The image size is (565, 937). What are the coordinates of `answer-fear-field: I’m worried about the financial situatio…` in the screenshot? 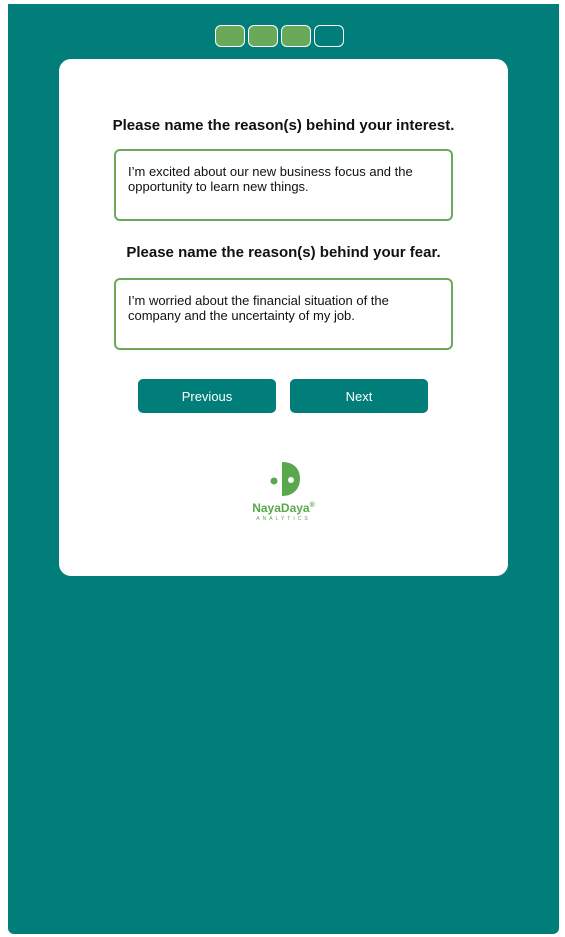 It's located at (283, 314).